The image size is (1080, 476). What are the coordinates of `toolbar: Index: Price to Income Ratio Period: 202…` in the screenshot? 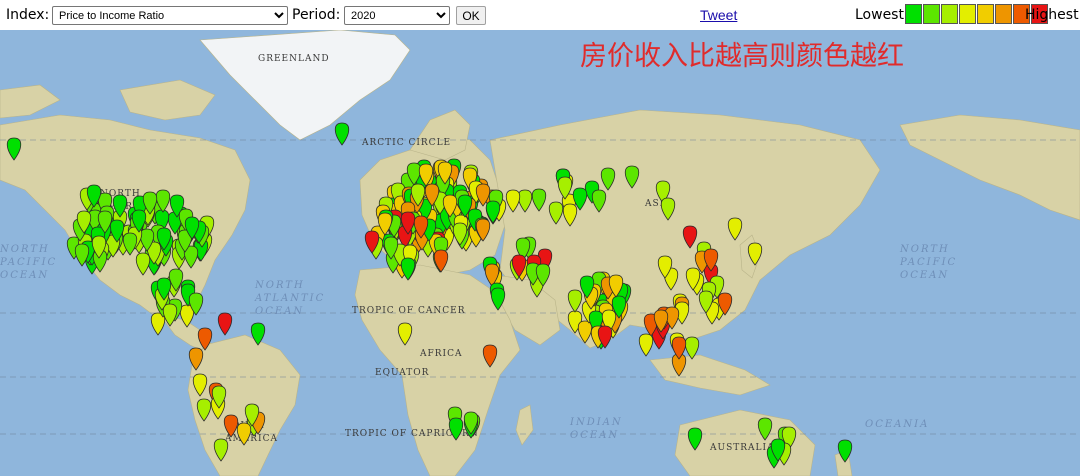 It's located at (540, 15).